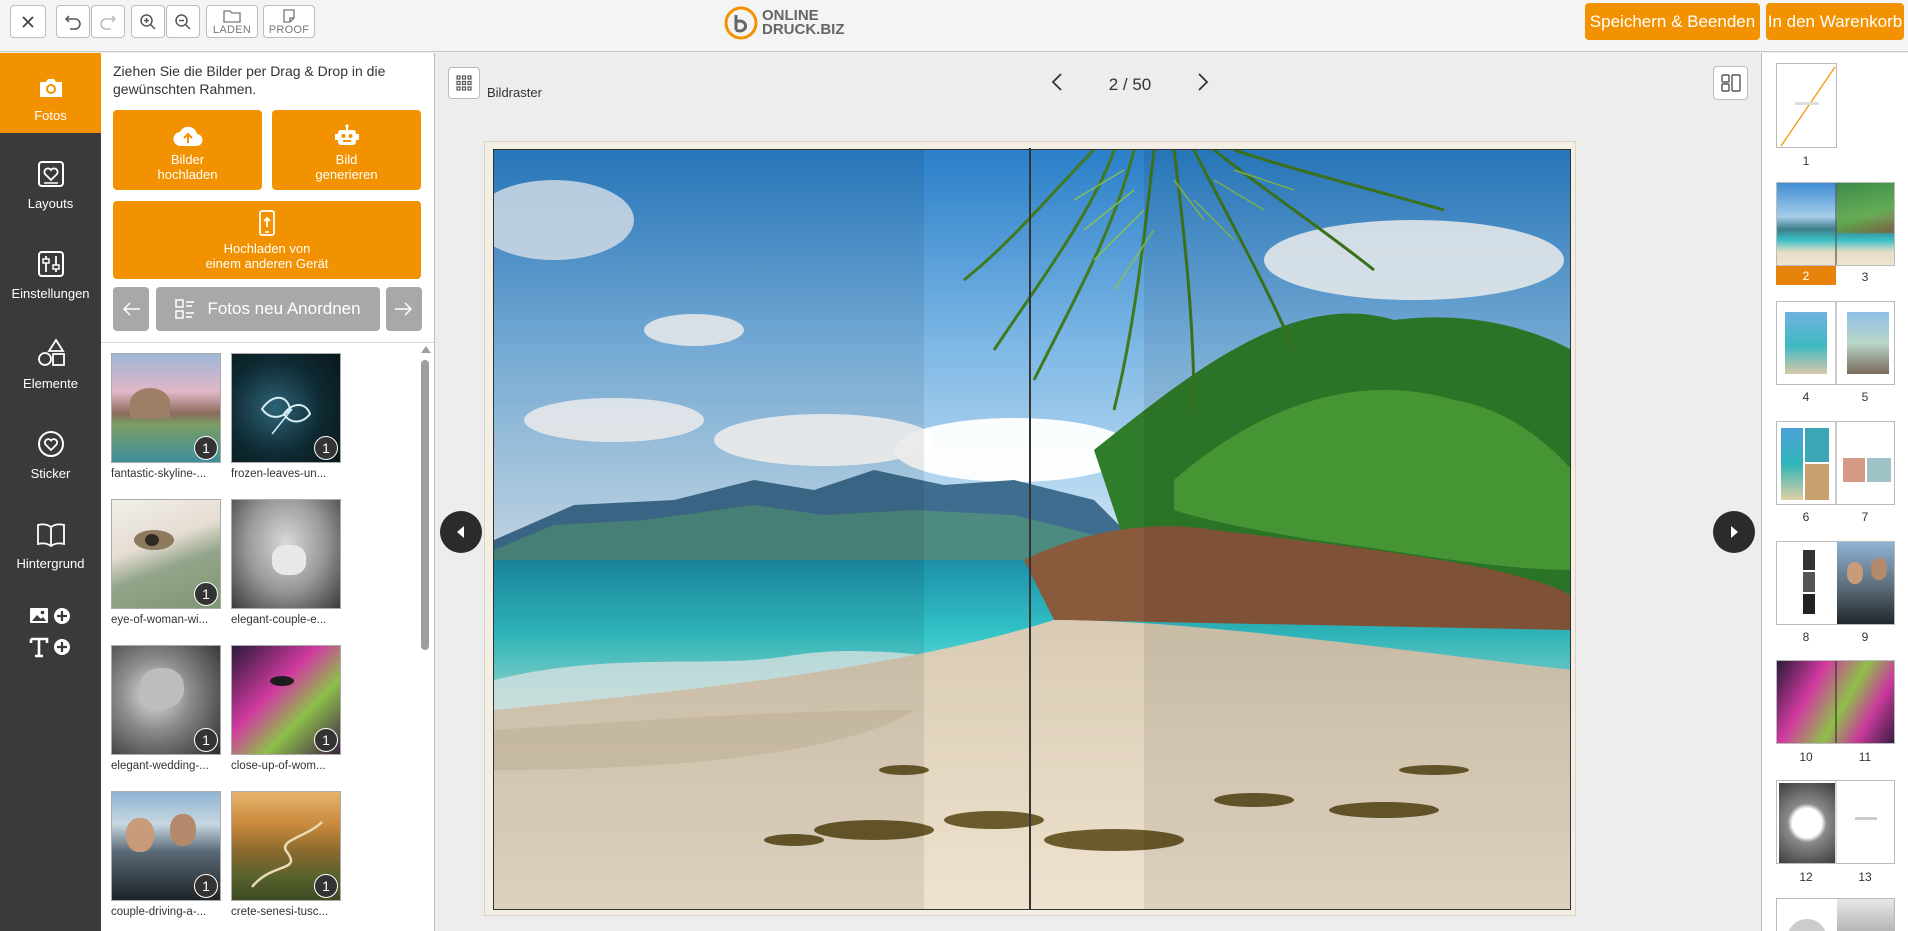  What do you see at coordinates (267, 342) in the screenshot?
I see `panel-divider` at bounding box center [267, 342].